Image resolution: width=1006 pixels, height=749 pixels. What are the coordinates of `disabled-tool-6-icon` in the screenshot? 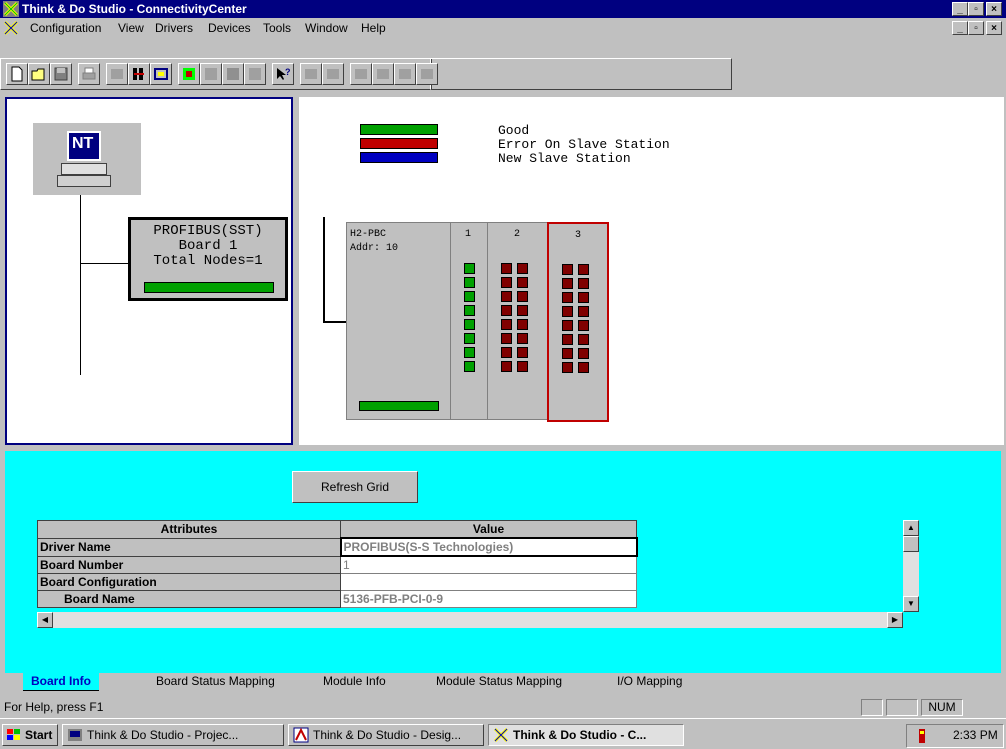 It's located at (427, 74).